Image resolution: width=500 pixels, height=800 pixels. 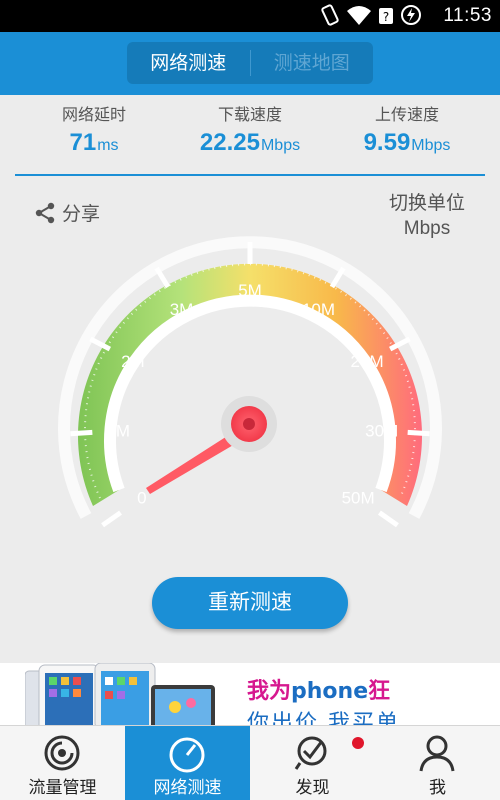 What do you see at coordinates (280, 145) in the screenshot?
I see `download-unit: Mbps` at bounding box center [280, 145].